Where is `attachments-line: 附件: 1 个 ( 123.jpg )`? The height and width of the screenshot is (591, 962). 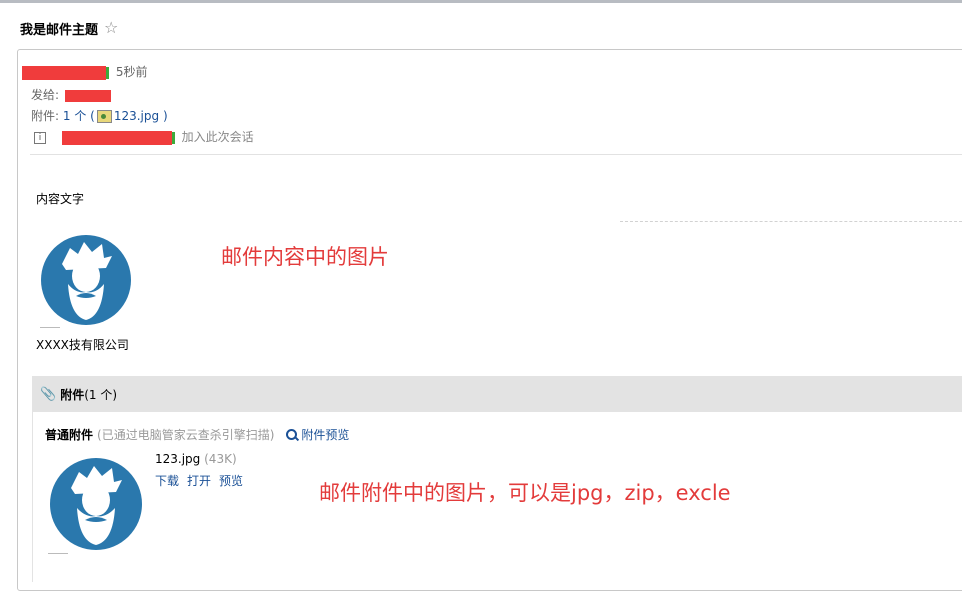
attachments-line: 附件: 1 个 ( 123.jpg ) is located at coordinates (99, 115).